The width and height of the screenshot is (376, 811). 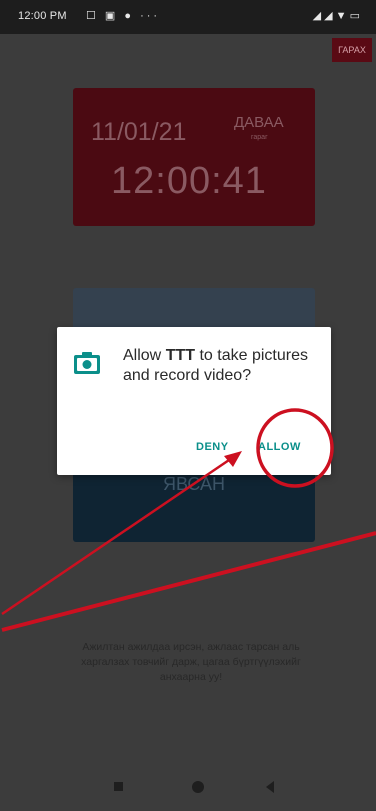 What do you see at coordinates (123, 16) in the screenshot?
I see `notification-icons: ☐ ▣ ● ···` at bounding box center [123, 16].